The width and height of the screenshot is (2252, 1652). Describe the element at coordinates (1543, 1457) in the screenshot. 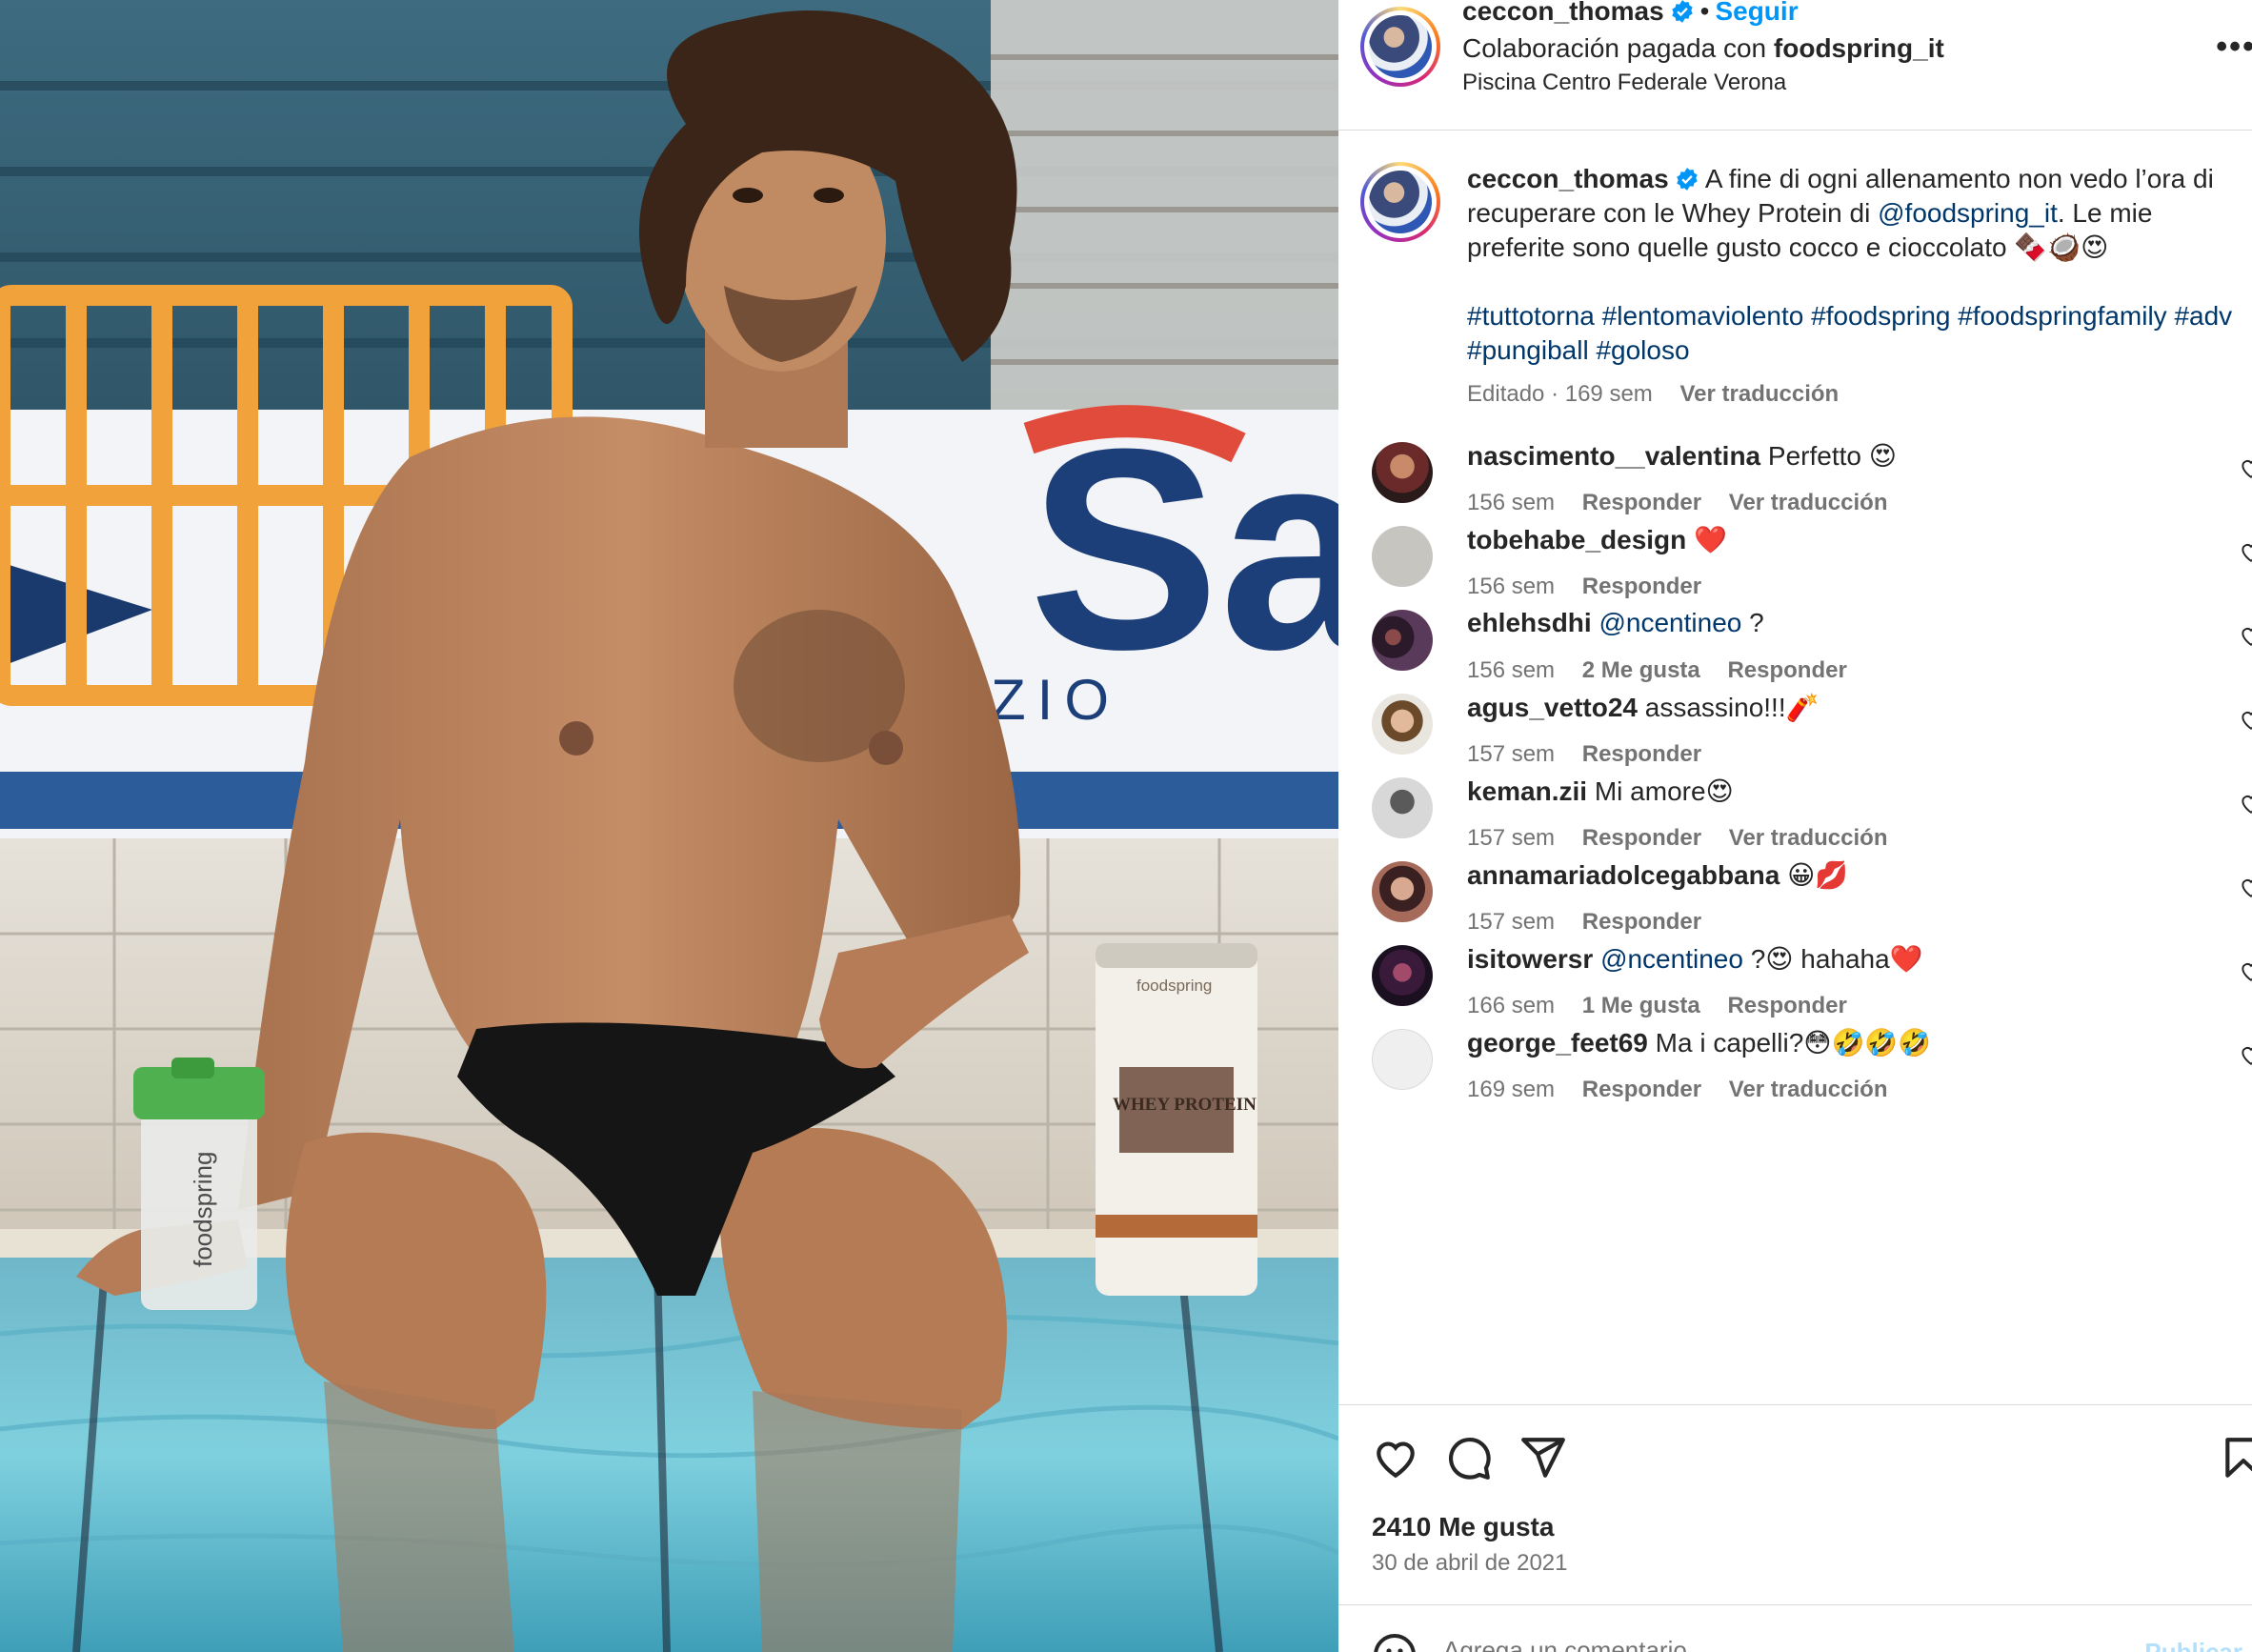

I see `share-send-icon` at that location.